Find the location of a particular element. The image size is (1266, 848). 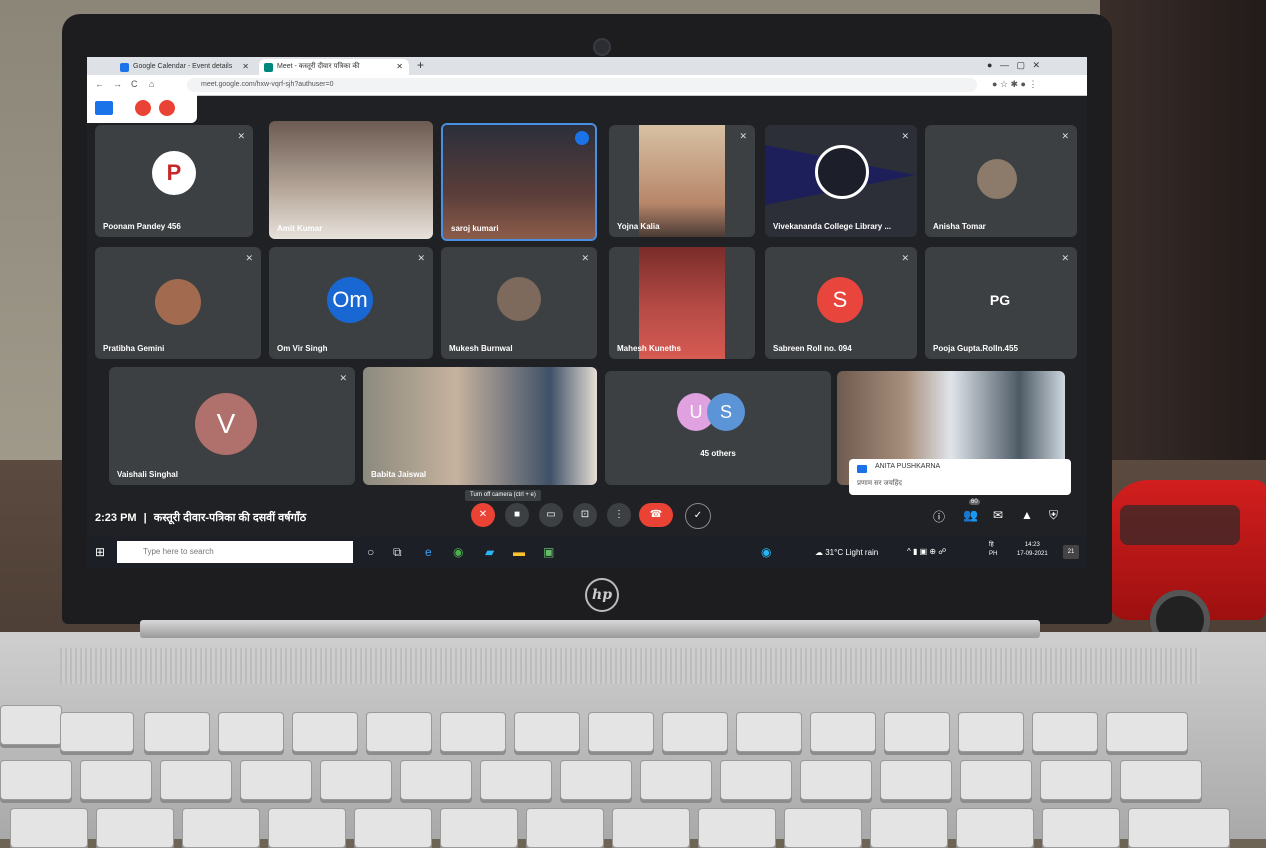

chat-sender: ANITA PUSHKARNA is located at coordinates (908, 466).